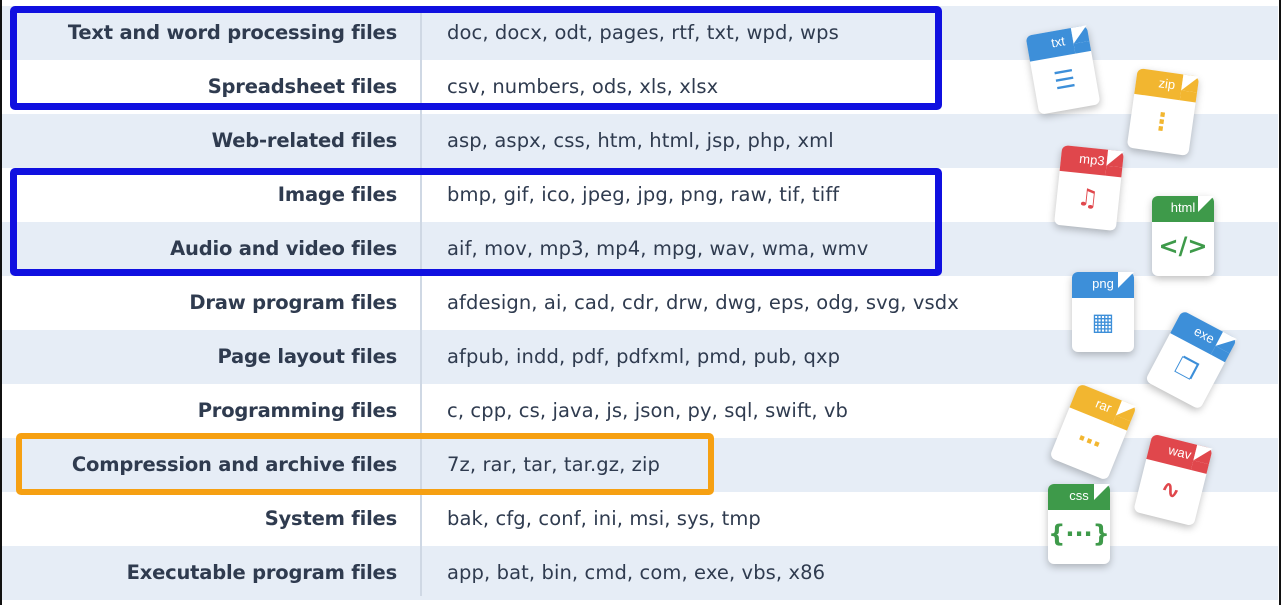 The width and height of the screenshot is (1281, 605). I want to click on category-label: Page layout files, so click(307, 356).